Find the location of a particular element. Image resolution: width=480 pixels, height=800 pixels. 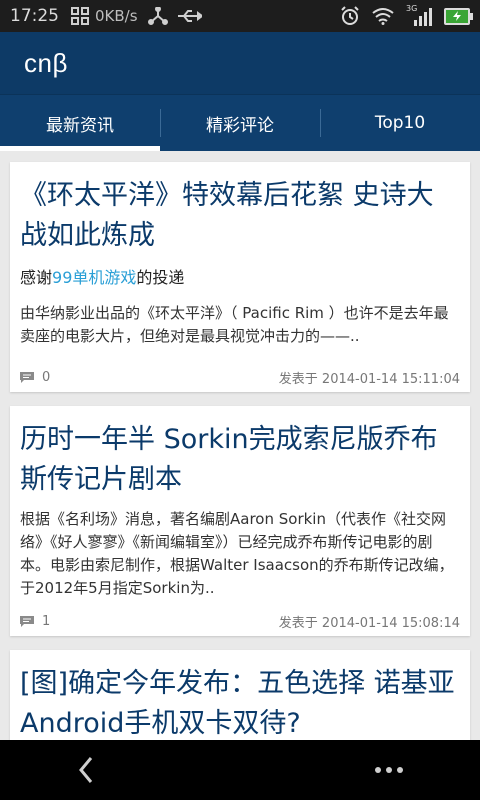

battery-icon is located at coordinates (458, 16).